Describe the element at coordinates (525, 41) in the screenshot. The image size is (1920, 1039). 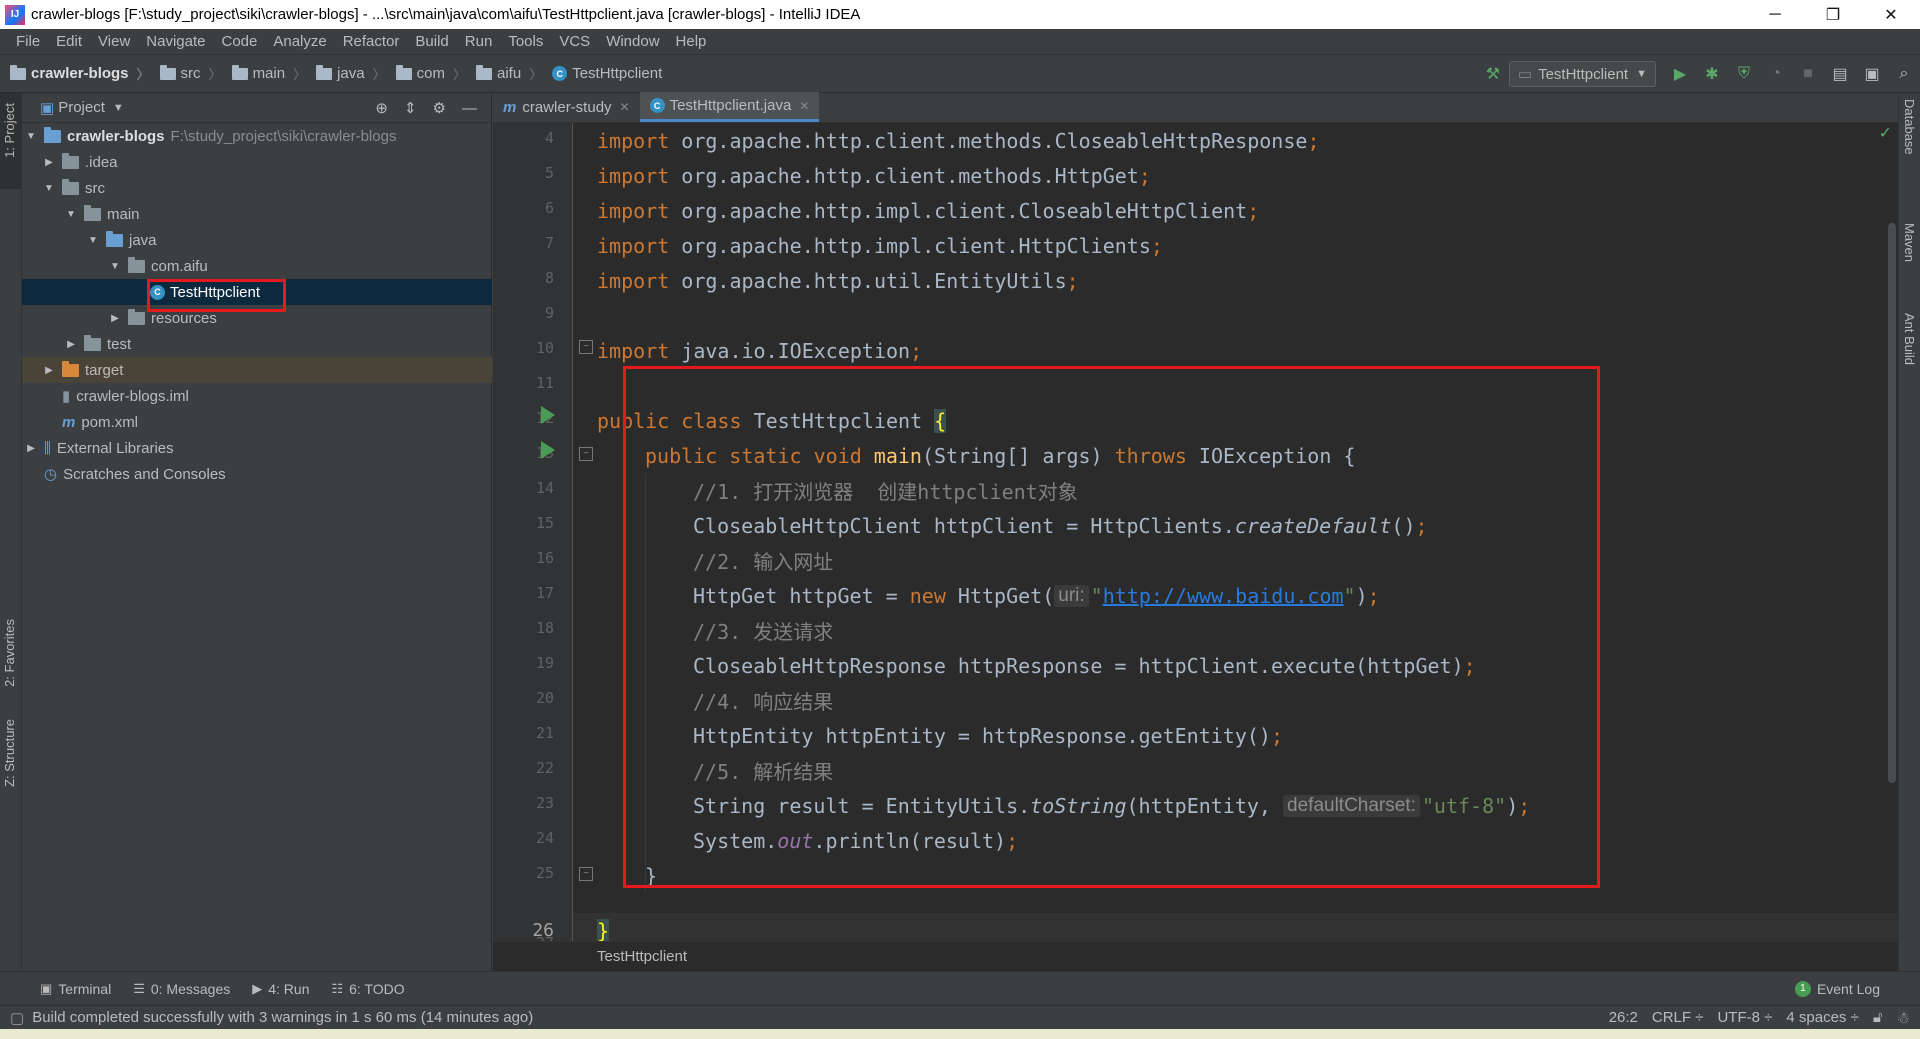
I see `menu-tools: Tools` at that location.